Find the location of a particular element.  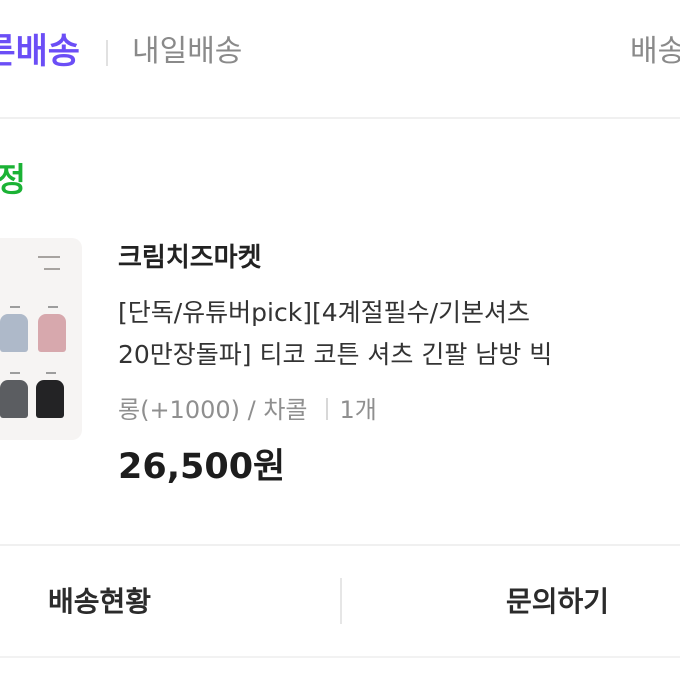

tab-delivery-label: 배송 is located at coordinates (655, 51).